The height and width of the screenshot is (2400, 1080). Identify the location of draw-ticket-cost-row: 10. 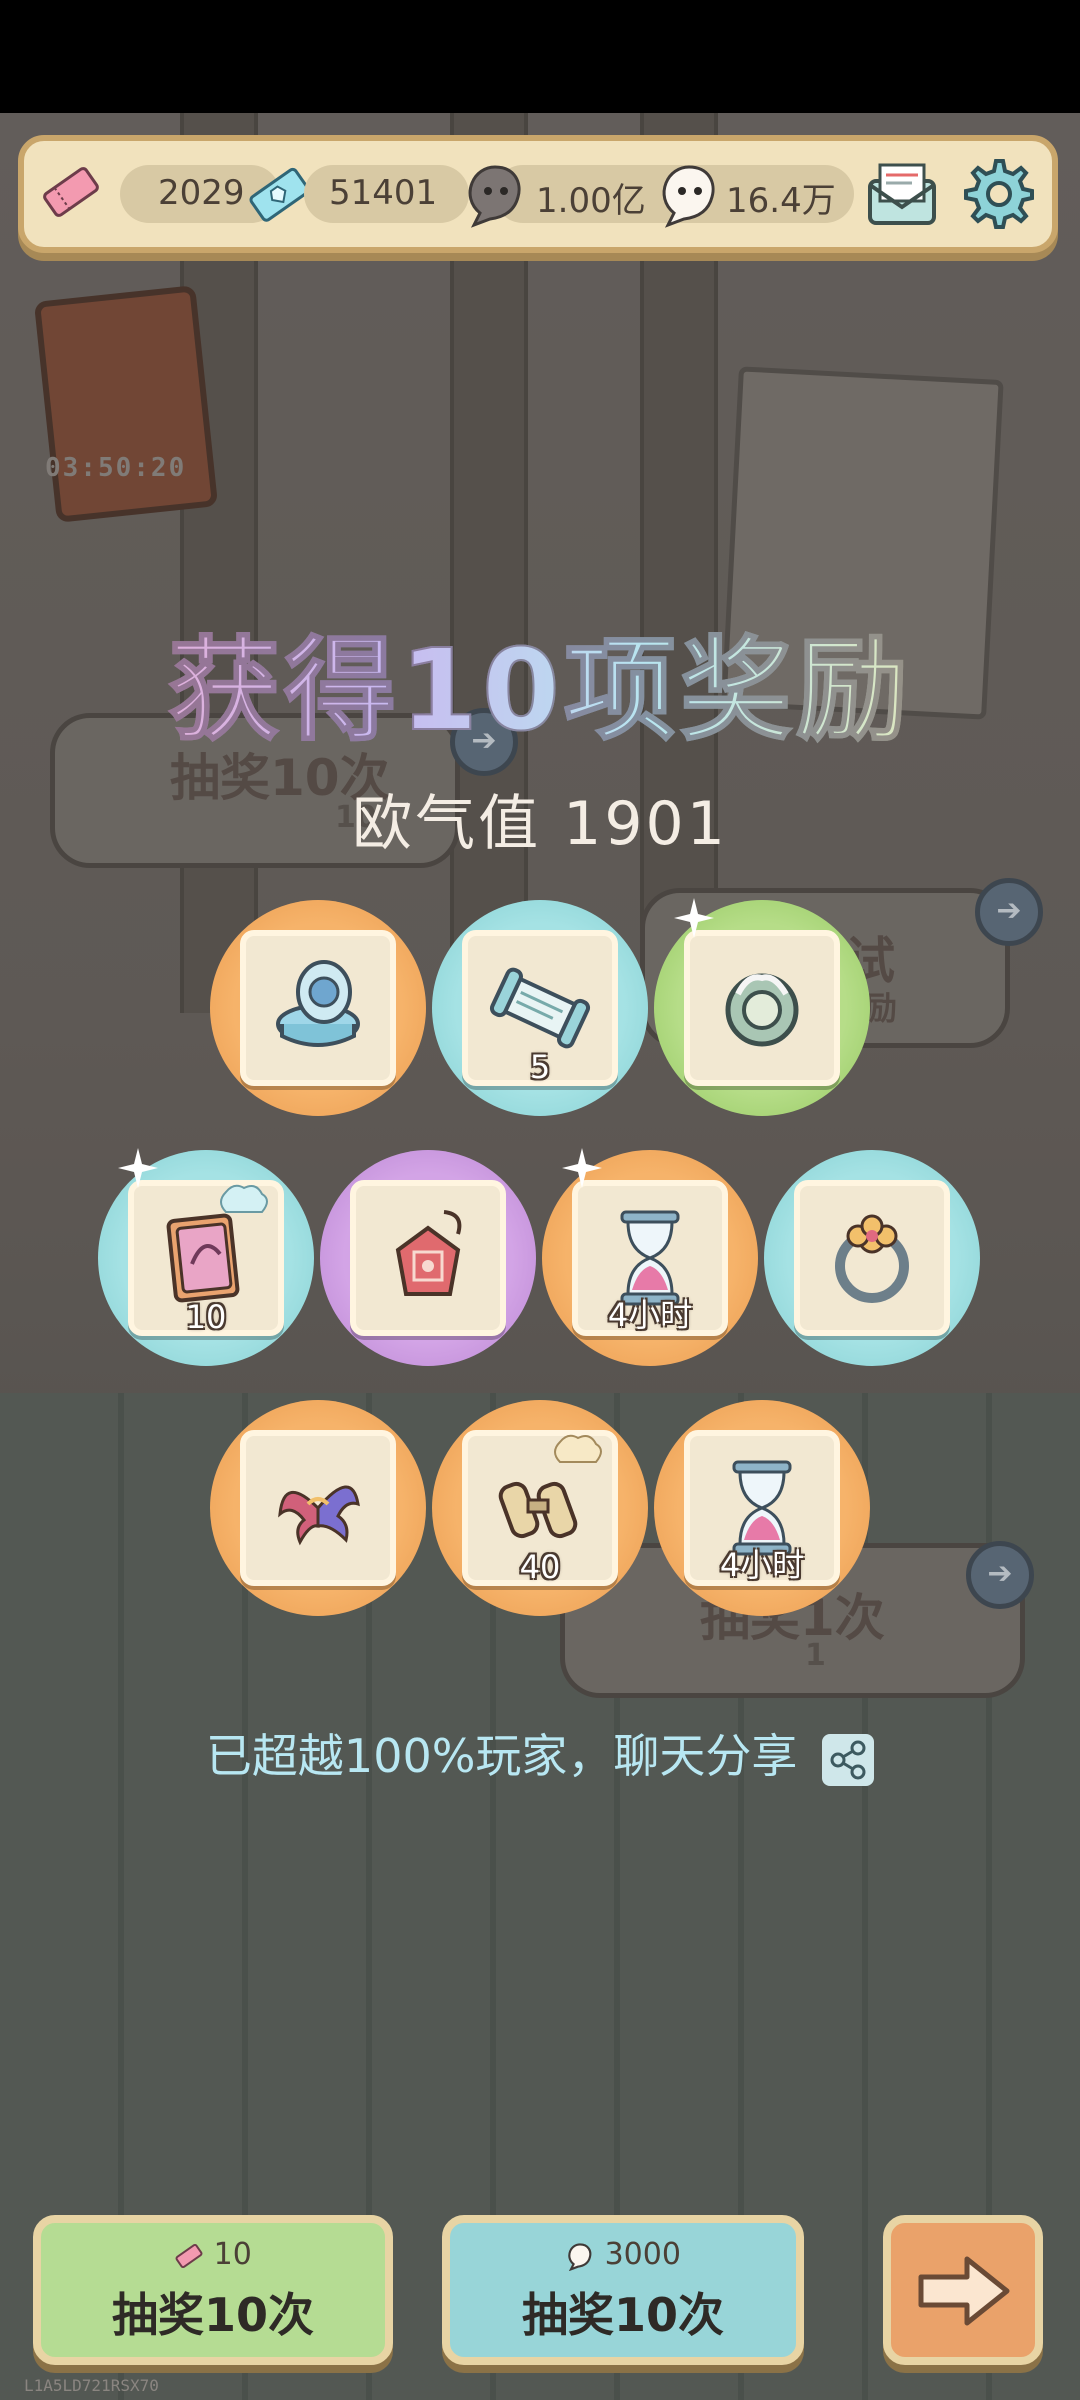
(213, 2254).